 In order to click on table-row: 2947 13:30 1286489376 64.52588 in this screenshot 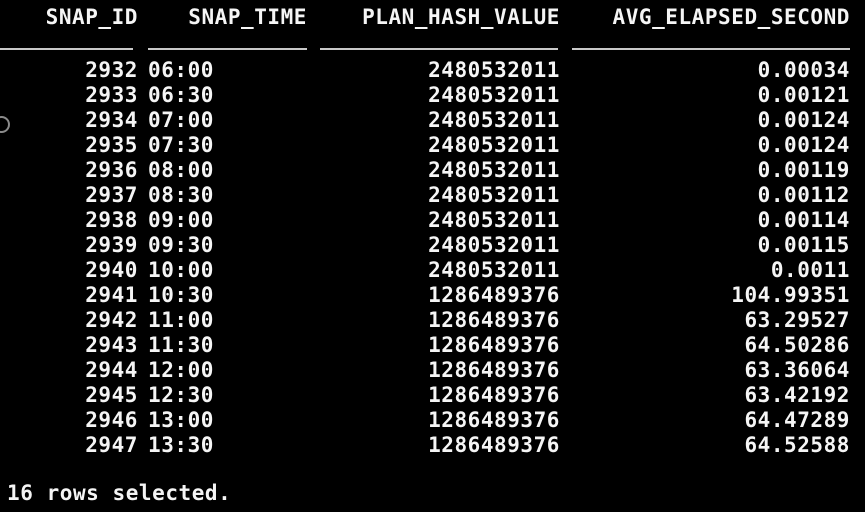, I will do `click(432, 445)`.